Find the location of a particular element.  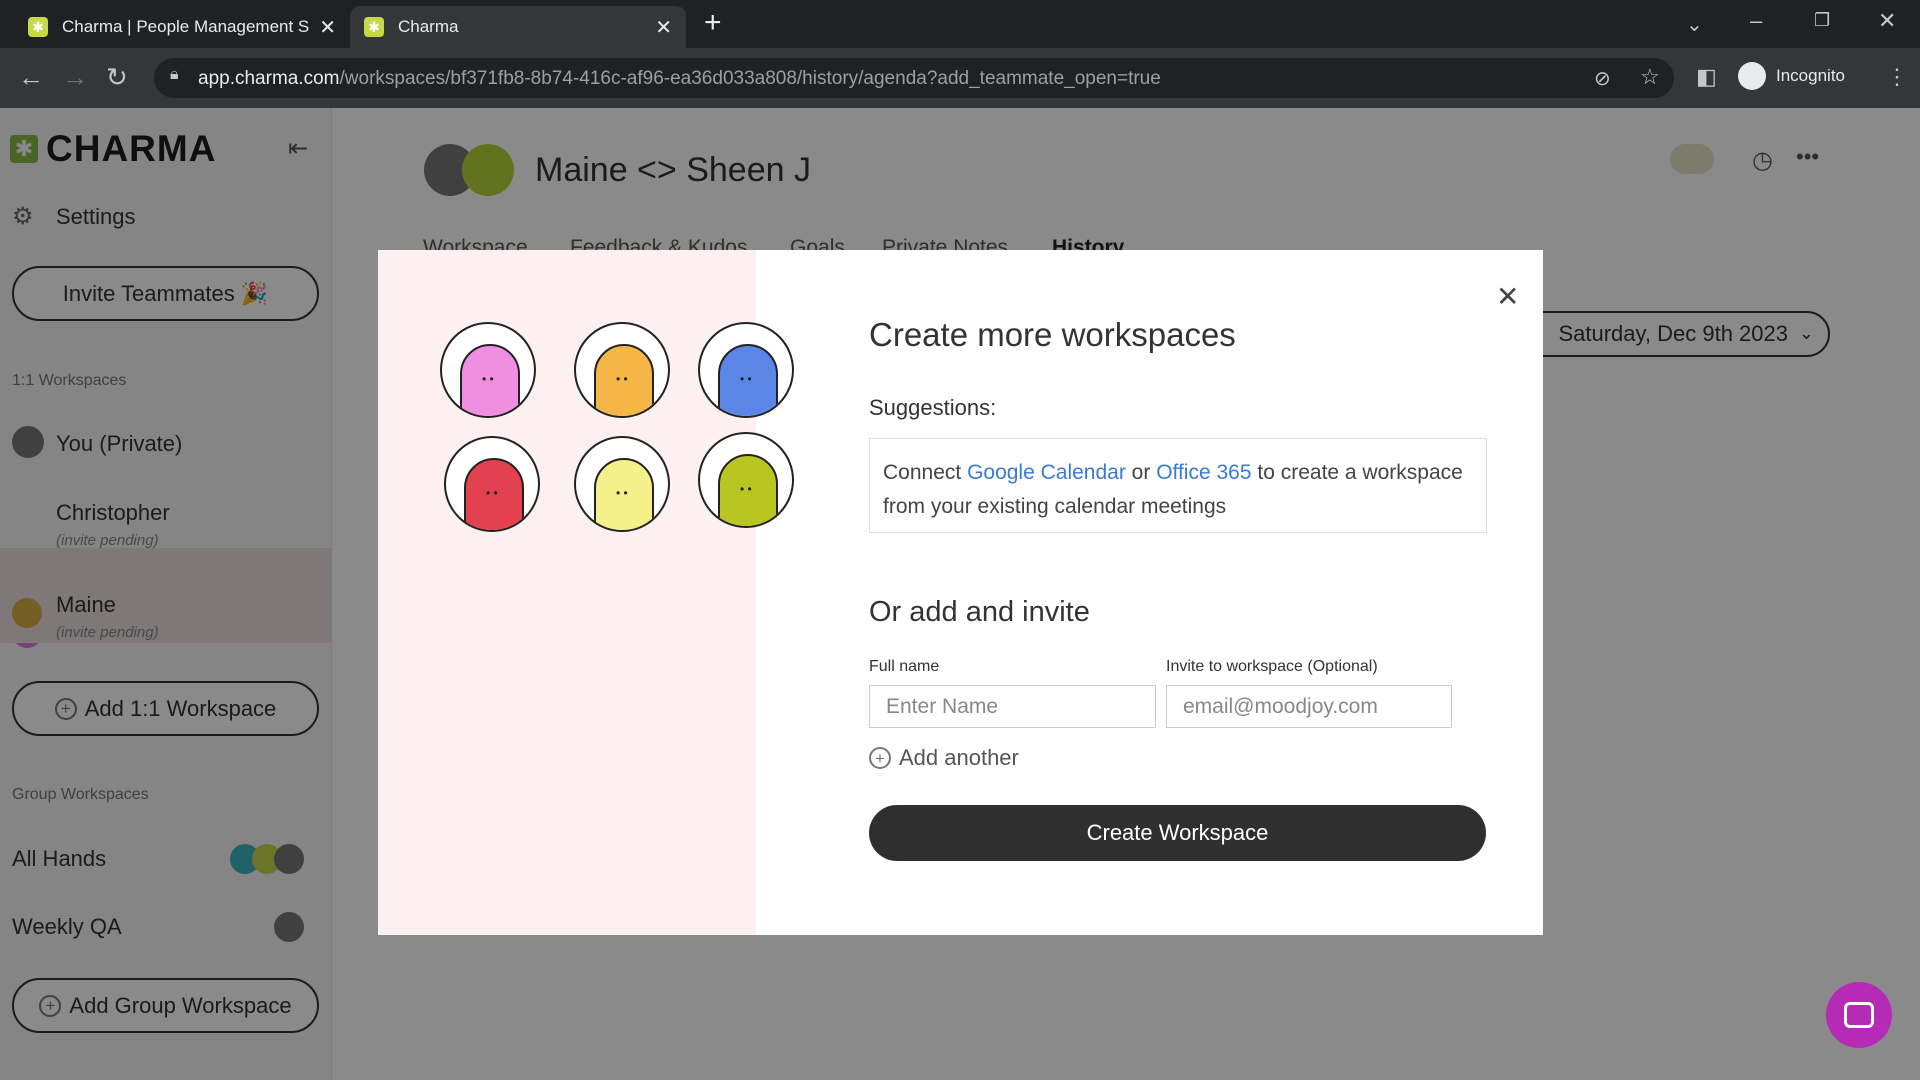

suggestions-label: Suggestions: is located at coordinates (933, 407).